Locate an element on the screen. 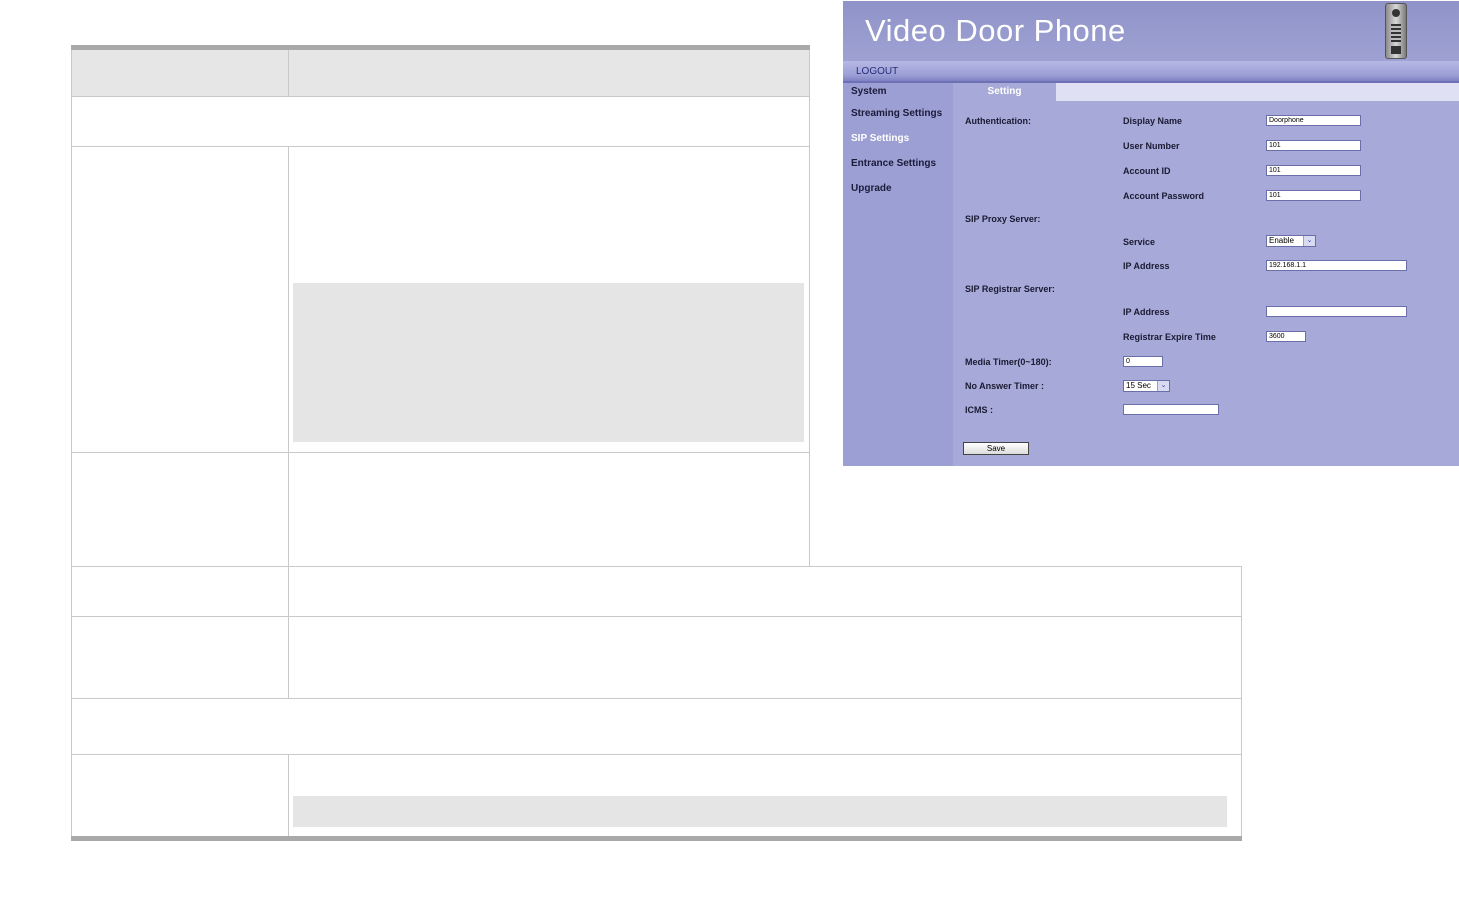 The image size is (1459, 913). app-title: Video Door Phone is located at coordinates (995, 30).